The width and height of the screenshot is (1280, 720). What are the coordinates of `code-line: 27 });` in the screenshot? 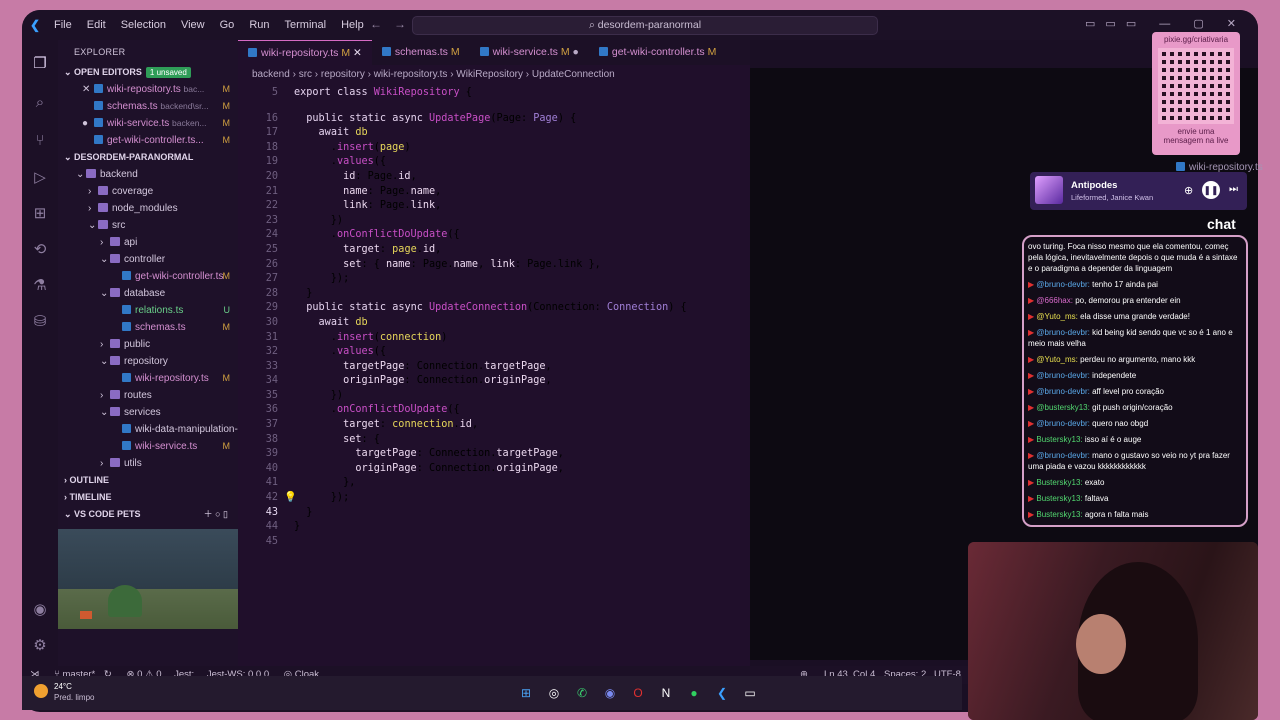 It's located at (494, 279).